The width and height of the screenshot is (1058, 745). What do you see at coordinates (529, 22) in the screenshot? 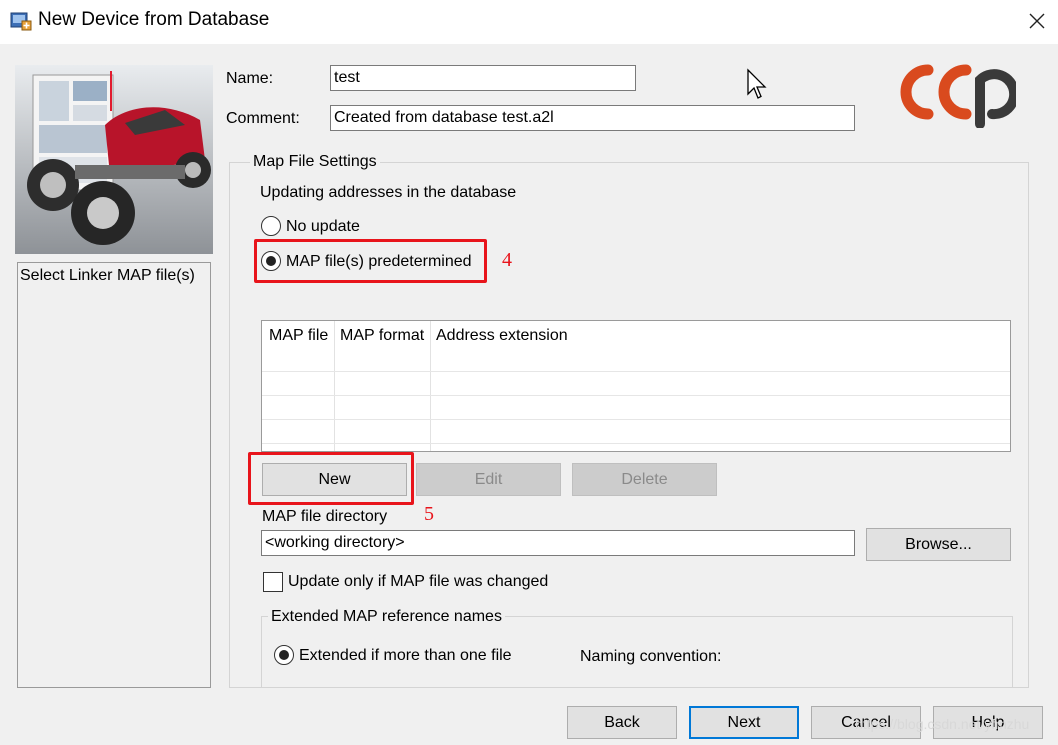
I see `title-bar: New Device from Database` at bounding box center [529, 22].